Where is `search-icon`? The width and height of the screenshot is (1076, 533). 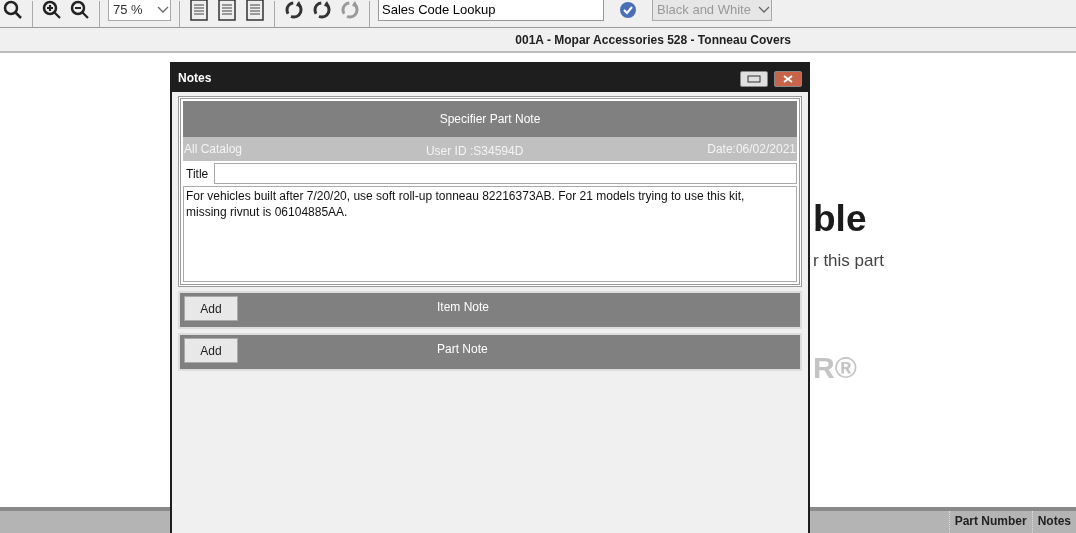
search-icon is located at coordinates (13, 10).